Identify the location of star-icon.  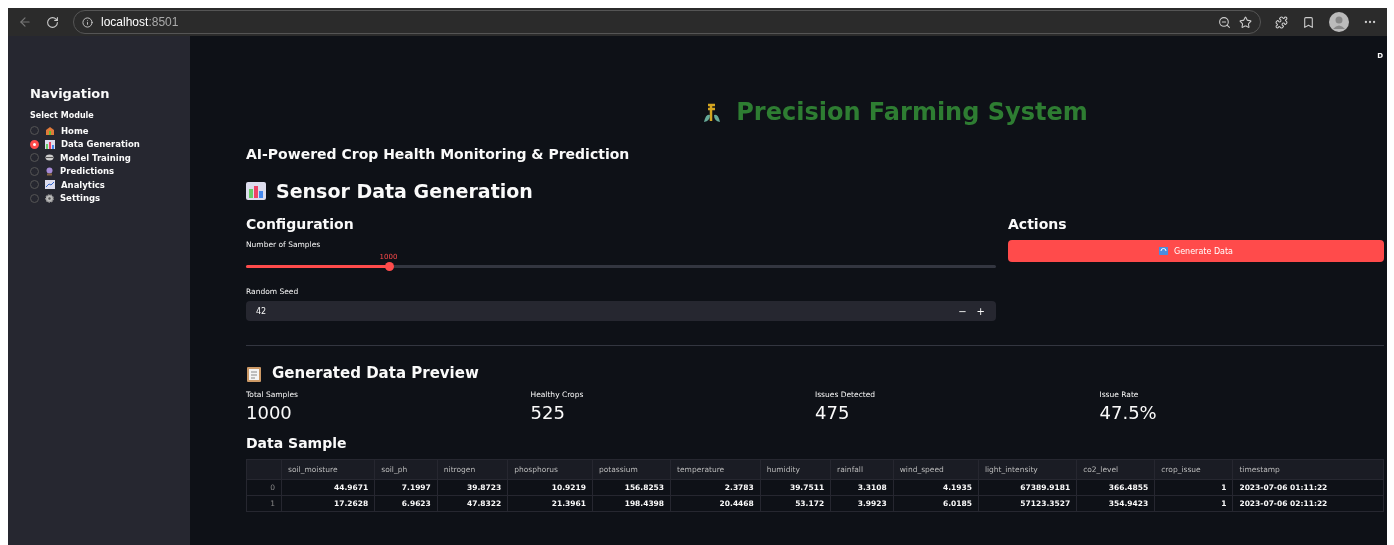
(1245, 22).